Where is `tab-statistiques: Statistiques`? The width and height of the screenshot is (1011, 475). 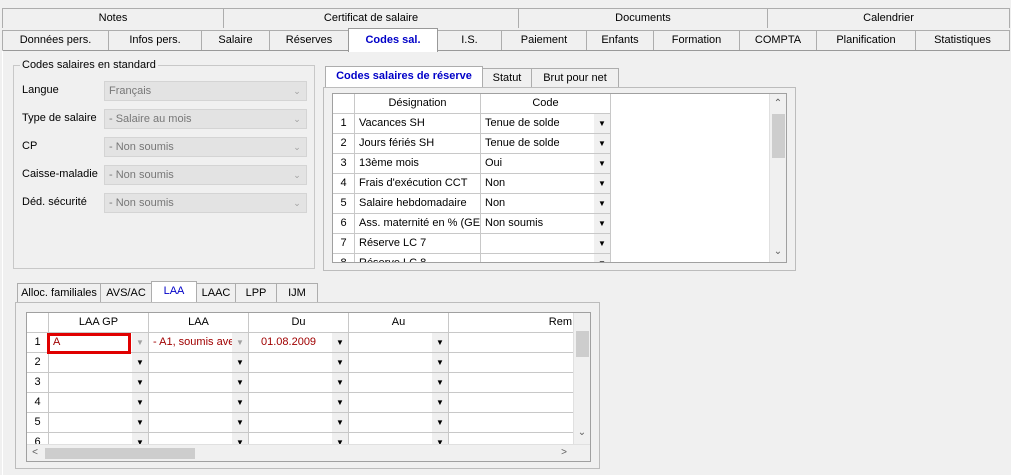
tab-statistiques: Statistiques is located at coordinates (962, 40).